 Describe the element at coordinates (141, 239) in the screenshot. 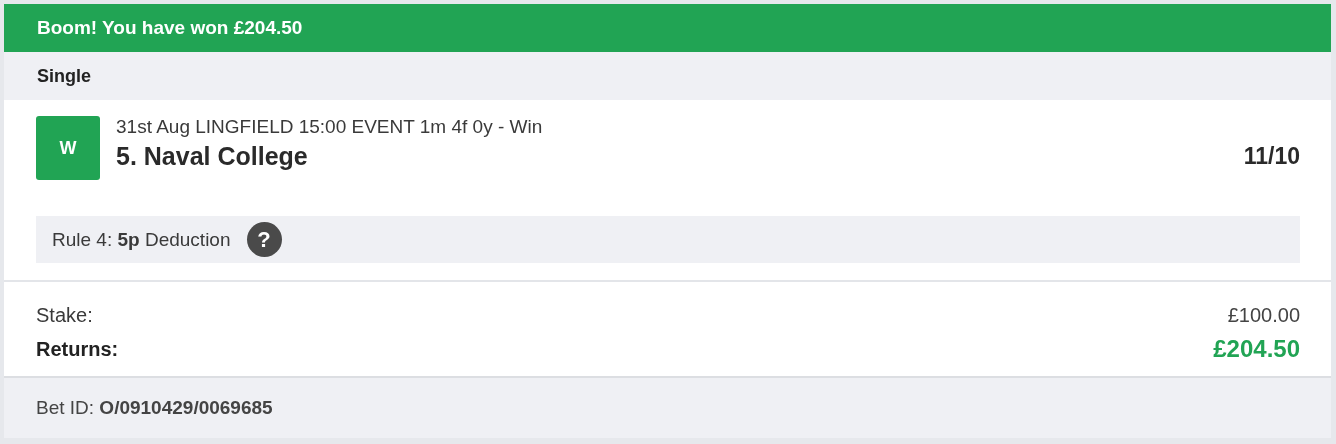

I see `rule-4-text: Rule 4: 5p Deduction` at that location.